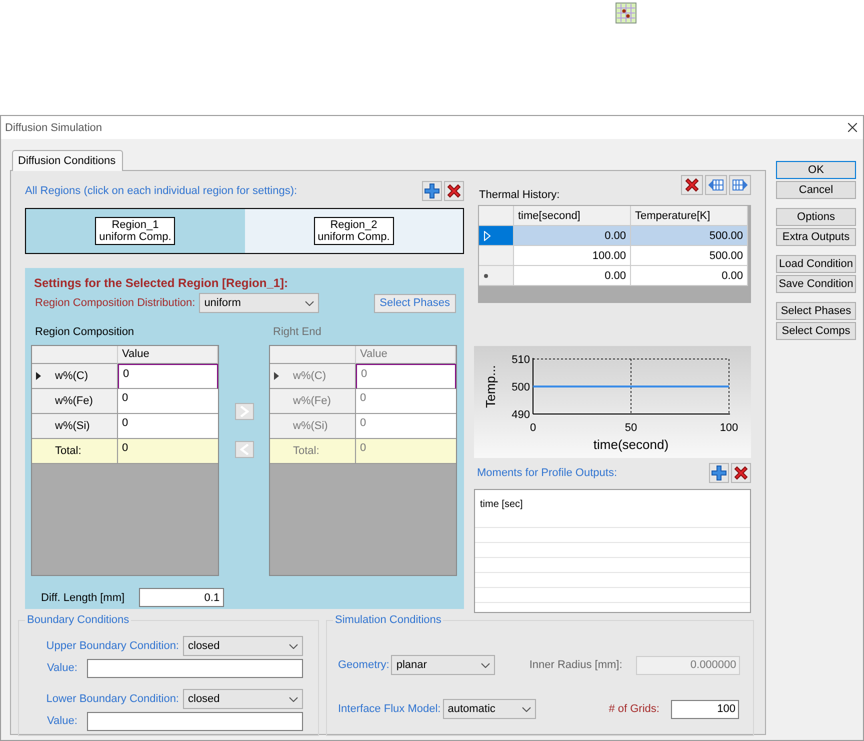 Image resolution: width=864 pixels, height=741 pixels. What do you see at coordinates (259, 303) in the screenshot?
I see `distribution-dropdown: uniform` at bounding box center [259, 303].